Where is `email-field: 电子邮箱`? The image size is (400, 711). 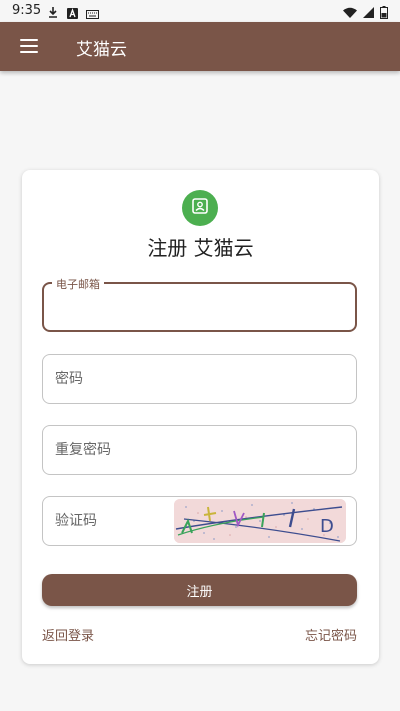 email-field: 电子邮箱 is located at coordinates (199, 304).